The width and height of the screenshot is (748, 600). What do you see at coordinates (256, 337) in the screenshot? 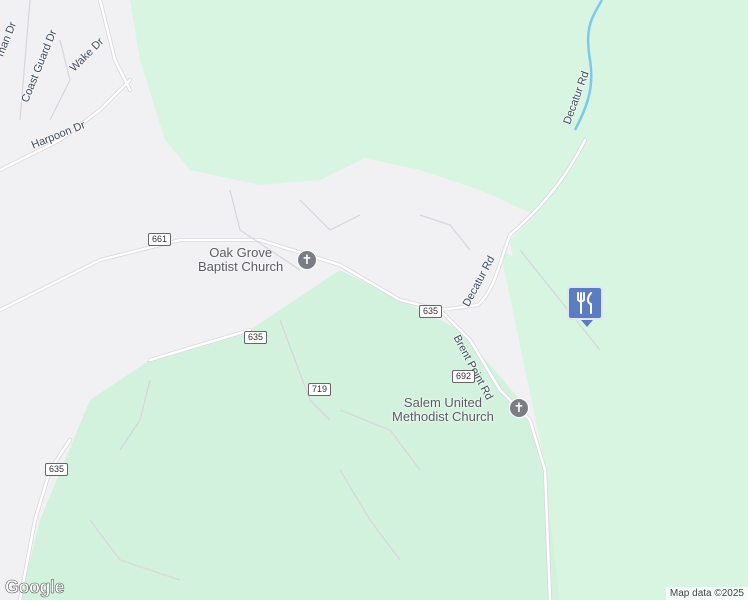
I see `route-shield-635-a: 635` at bounding box center [256, 337].